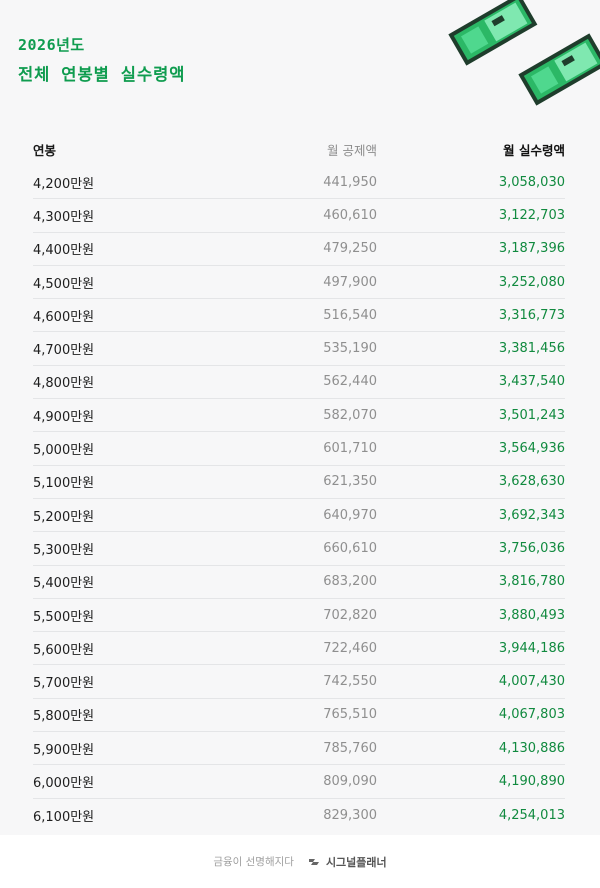 This screenshot has height=888, width=600. What do you see at coordinates (531, 215) in the screenshot?
I see `net-pay-cell: 3,122,703` at bounding box center [531, 215].